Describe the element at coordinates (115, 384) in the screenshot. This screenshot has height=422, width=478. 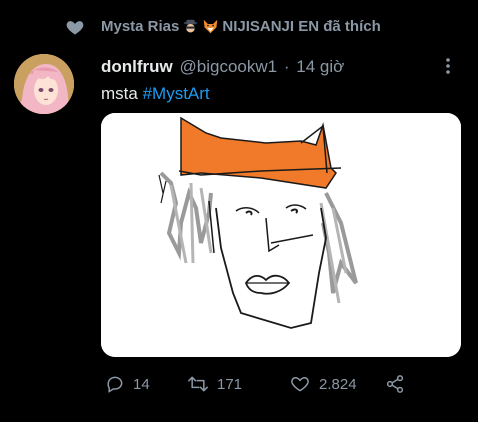
I see `reply-icon` at that location.